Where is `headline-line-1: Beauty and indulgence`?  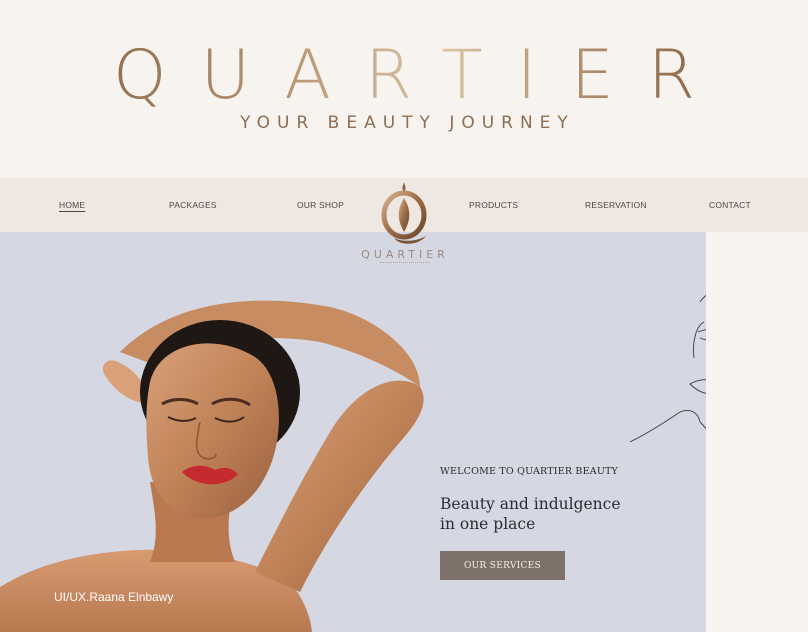 headline-line-1: Beauty and indulgence is located at coordinates (530, 504).